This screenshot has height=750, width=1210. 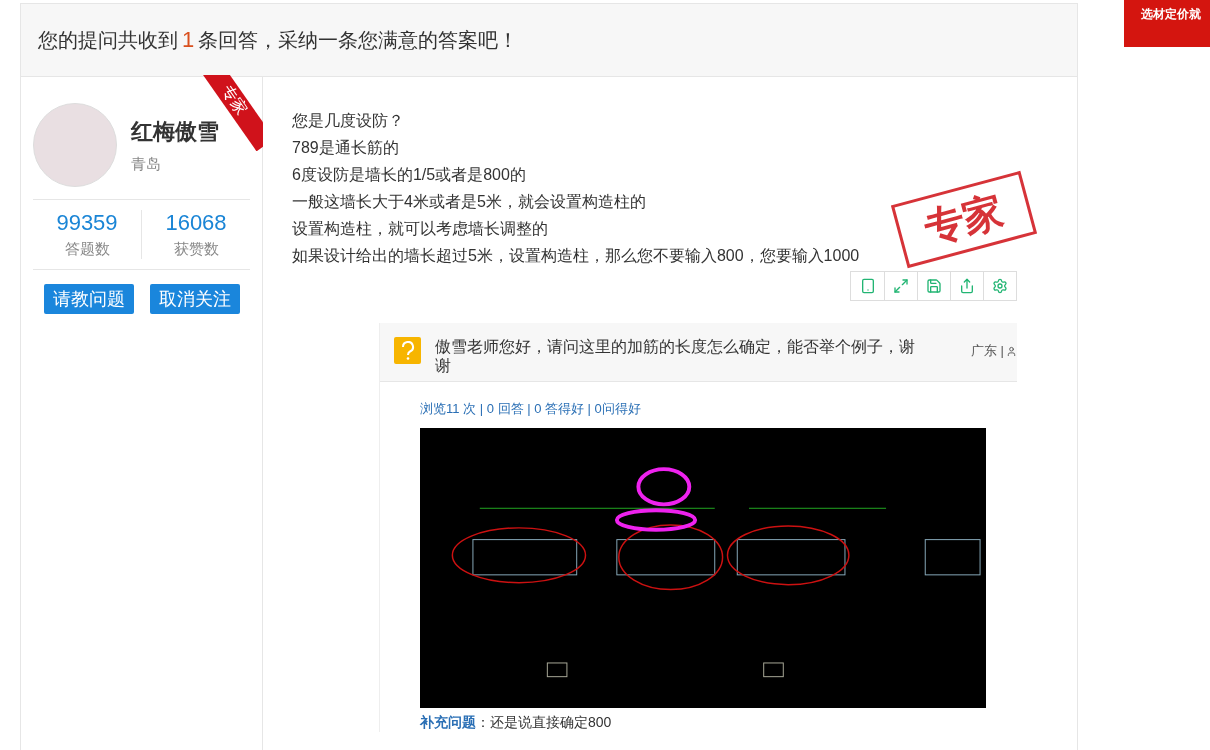 What do you see at coordinates (530, 409) in the screenshot?
I see `question-stats-link: 浏览11 次 | 0 回答 | 0 答得好 | 0问得好` at bounding box center [530, 409].